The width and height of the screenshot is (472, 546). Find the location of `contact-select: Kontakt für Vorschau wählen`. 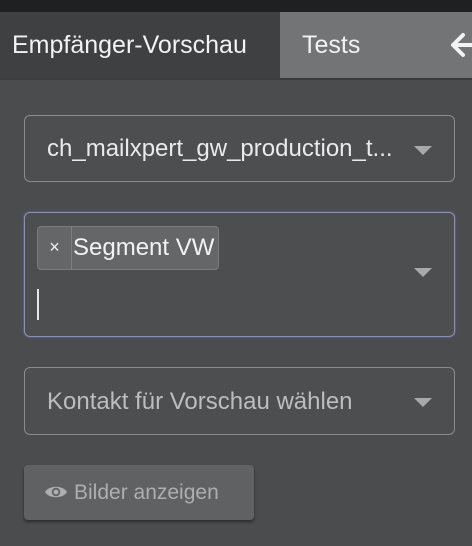

contact-select: Kontakt für Vorschau wählen is located at coordinates (239, 401).